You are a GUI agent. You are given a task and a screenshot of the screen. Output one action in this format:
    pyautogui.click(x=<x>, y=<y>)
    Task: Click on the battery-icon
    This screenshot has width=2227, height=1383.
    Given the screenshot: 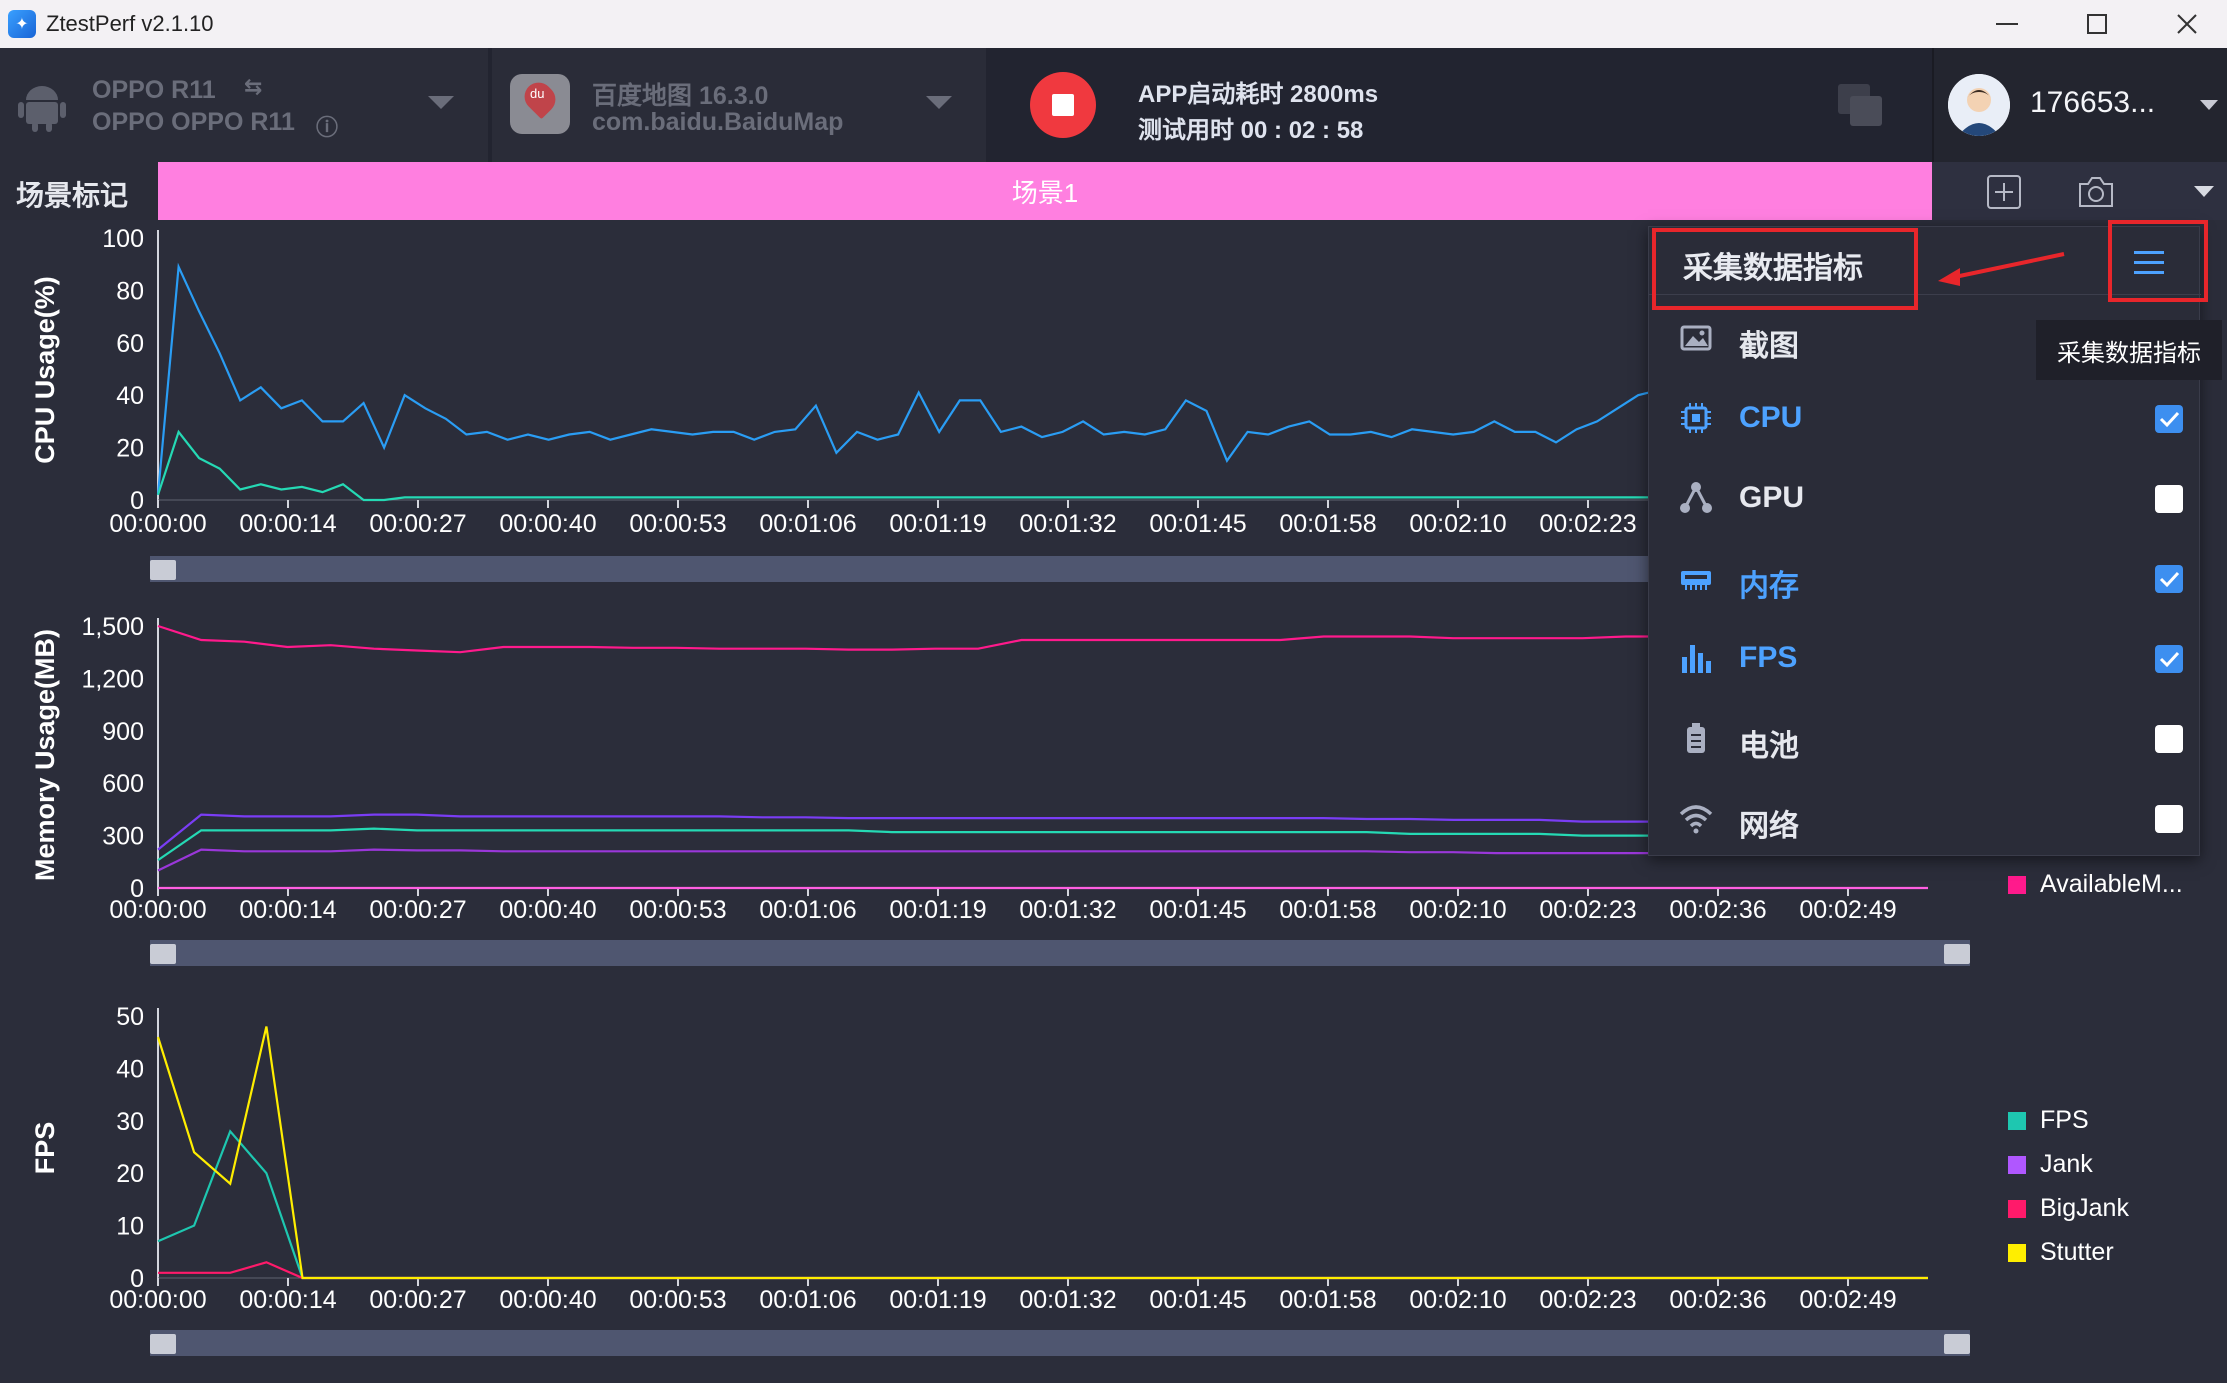 What is the action you would take?
    pyautogui.click(x=1696, y=738)
    